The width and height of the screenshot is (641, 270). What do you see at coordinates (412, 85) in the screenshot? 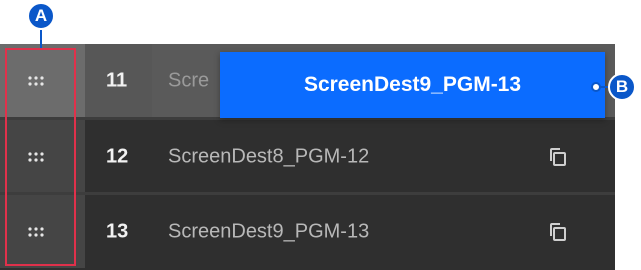
I see `dragged-row-ghost: ScreenDest9_PGM-13` at bounding box center [412, 85].